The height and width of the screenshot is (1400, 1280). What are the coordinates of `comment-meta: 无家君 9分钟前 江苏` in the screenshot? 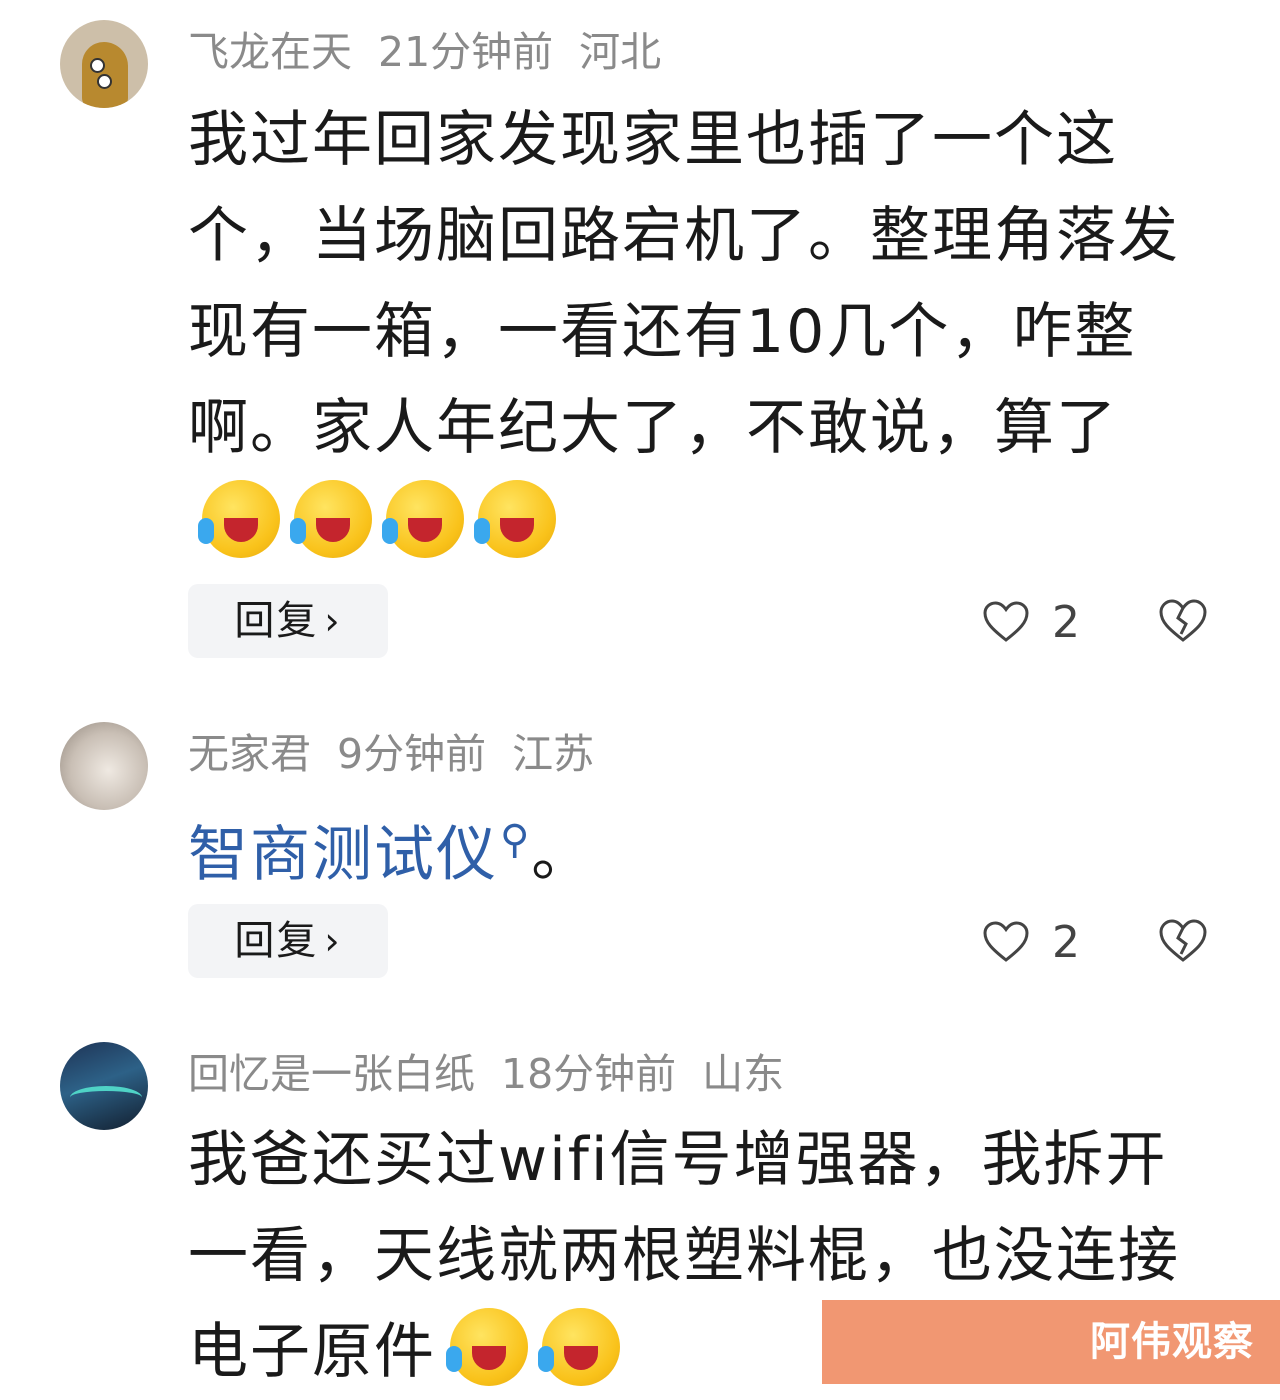 It's located at (404, 754).